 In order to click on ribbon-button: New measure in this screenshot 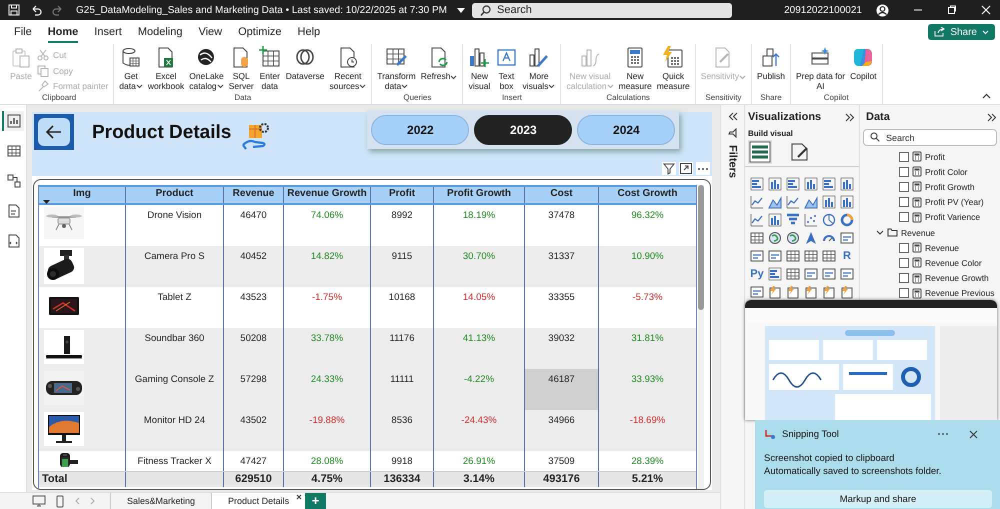, I will do `click(635, 69)`.